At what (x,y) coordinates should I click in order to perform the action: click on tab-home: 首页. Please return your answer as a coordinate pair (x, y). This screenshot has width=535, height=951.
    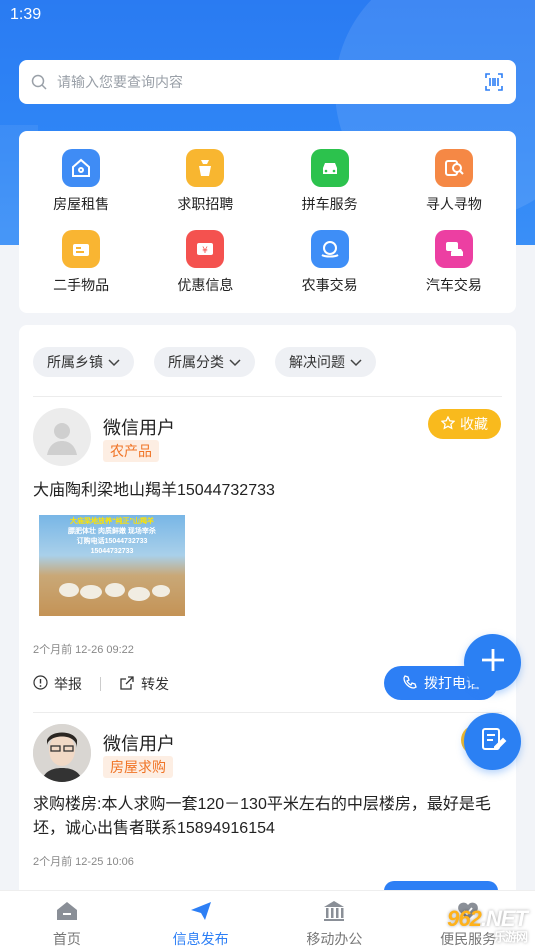
    Looking at the image, I should click on (67, 921).